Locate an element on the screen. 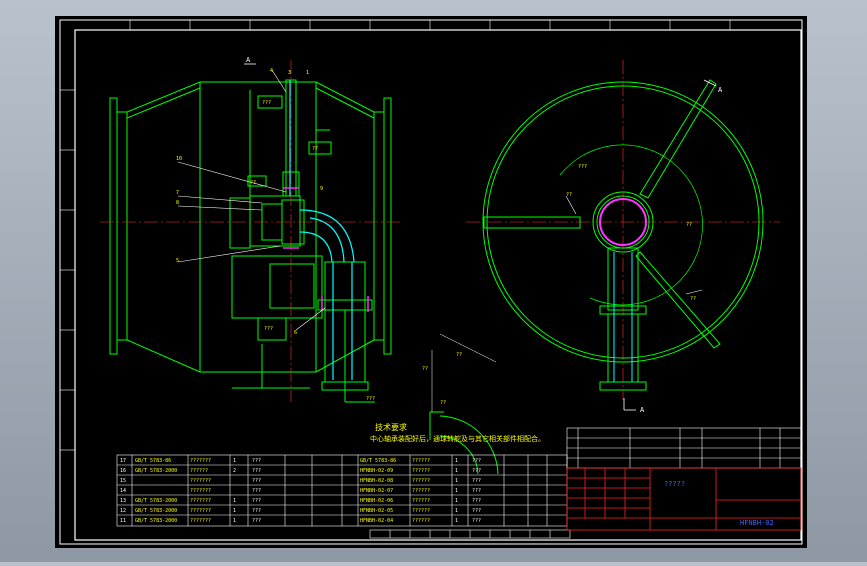  svg-text: 5 is located at coordinates (177, 261).